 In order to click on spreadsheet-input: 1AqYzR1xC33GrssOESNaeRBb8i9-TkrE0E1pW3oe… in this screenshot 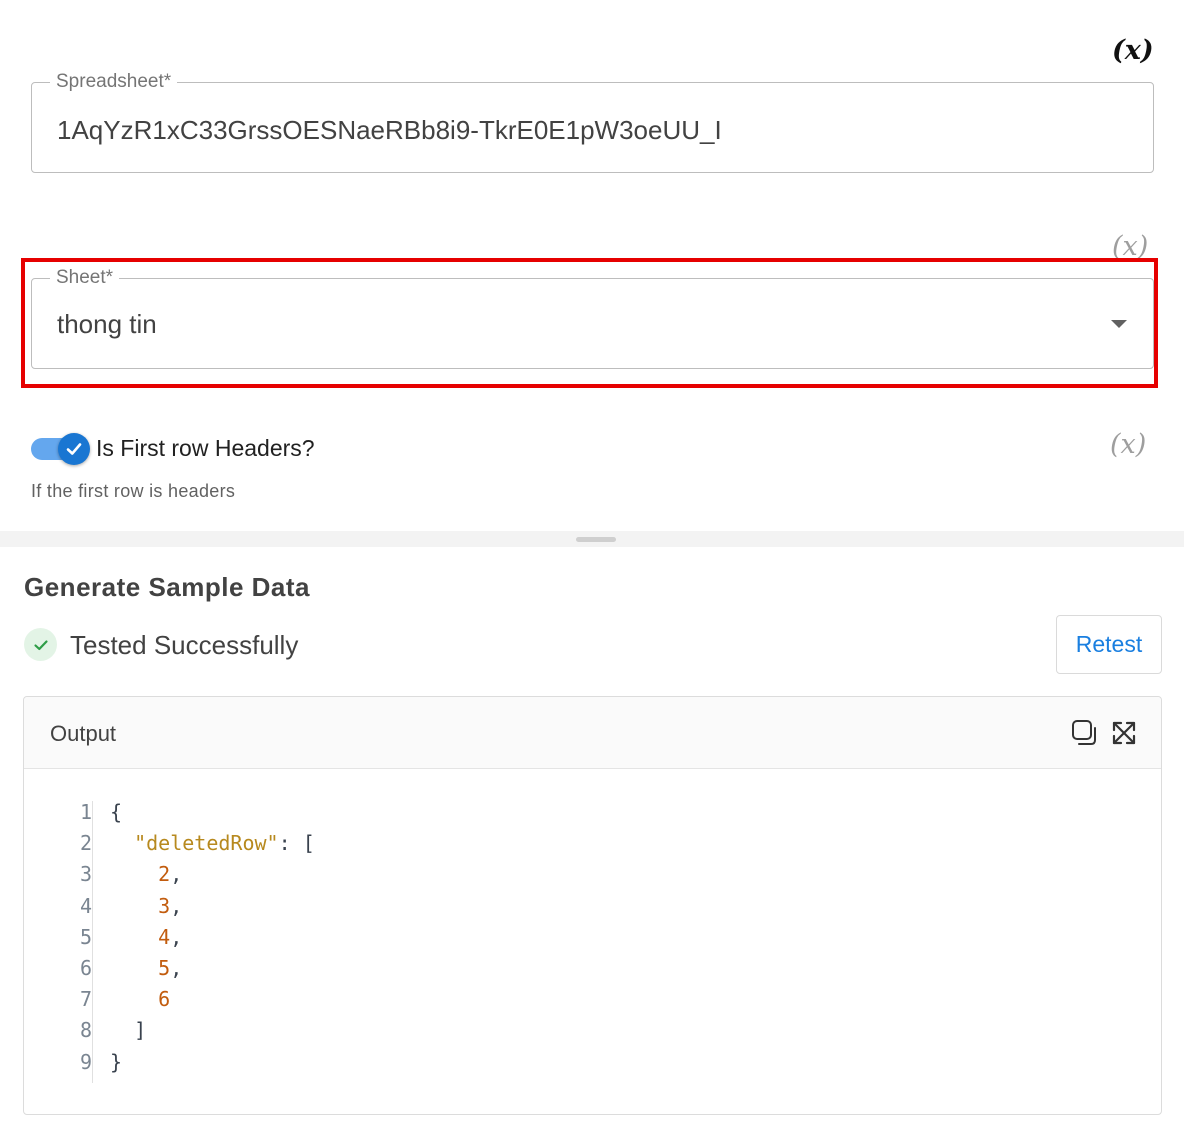, I will do `click(389, 130)`.